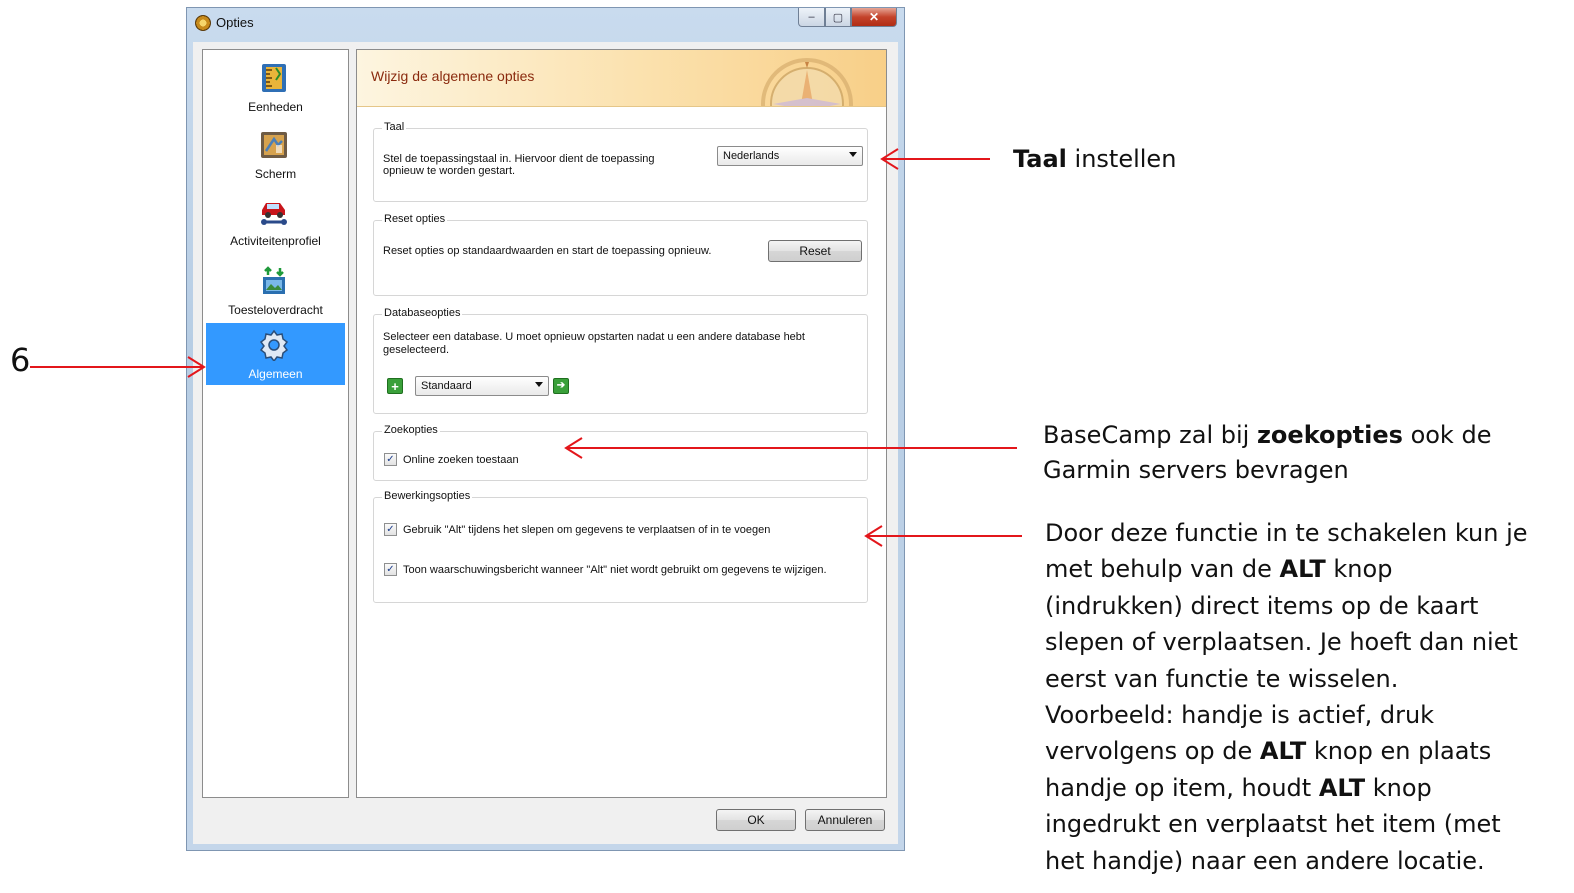 The width and height of the screenshot is (1574, 893). I want to click on annotation-alt-line: met behulp van de ALT knop, so click(1309, 569).